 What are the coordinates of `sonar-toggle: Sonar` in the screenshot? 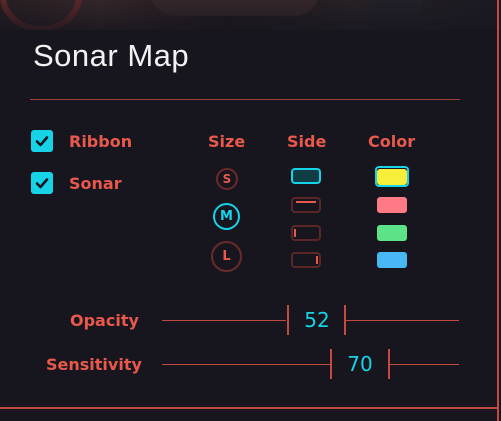 It's located at (76, 183).